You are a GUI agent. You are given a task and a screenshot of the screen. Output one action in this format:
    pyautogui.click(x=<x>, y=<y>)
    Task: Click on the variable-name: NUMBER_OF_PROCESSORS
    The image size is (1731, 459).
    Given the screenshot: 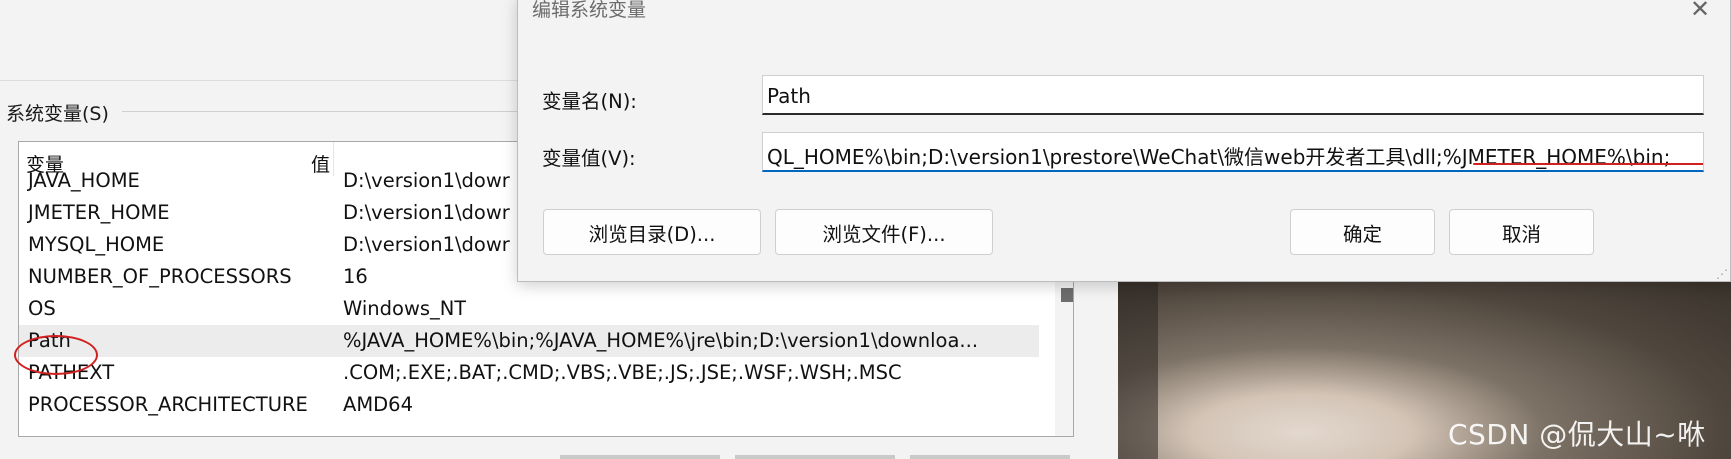 What is the action you would take?
    pyautogui.click(x=160, y=276)
    